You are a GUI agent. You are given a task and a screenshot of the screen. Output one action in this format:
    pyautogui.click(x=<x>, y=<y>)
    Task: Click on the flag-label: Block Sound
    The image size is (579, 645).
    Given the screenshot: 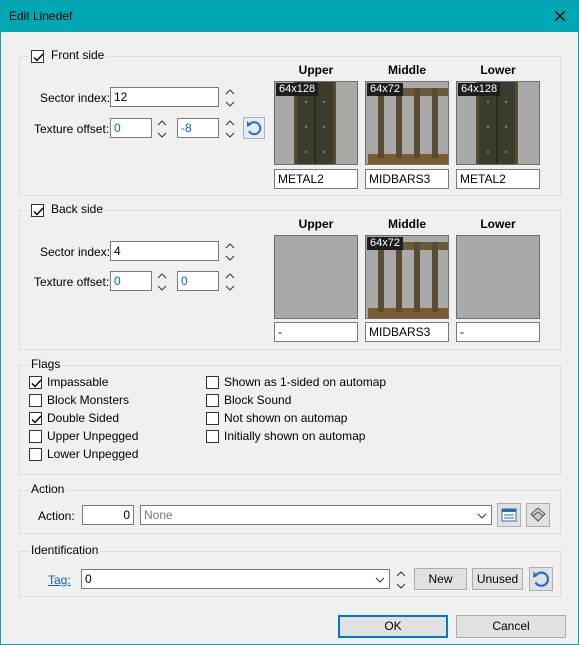 What is the action you would take?
    pyautogui.click(x=258, y=400)
    